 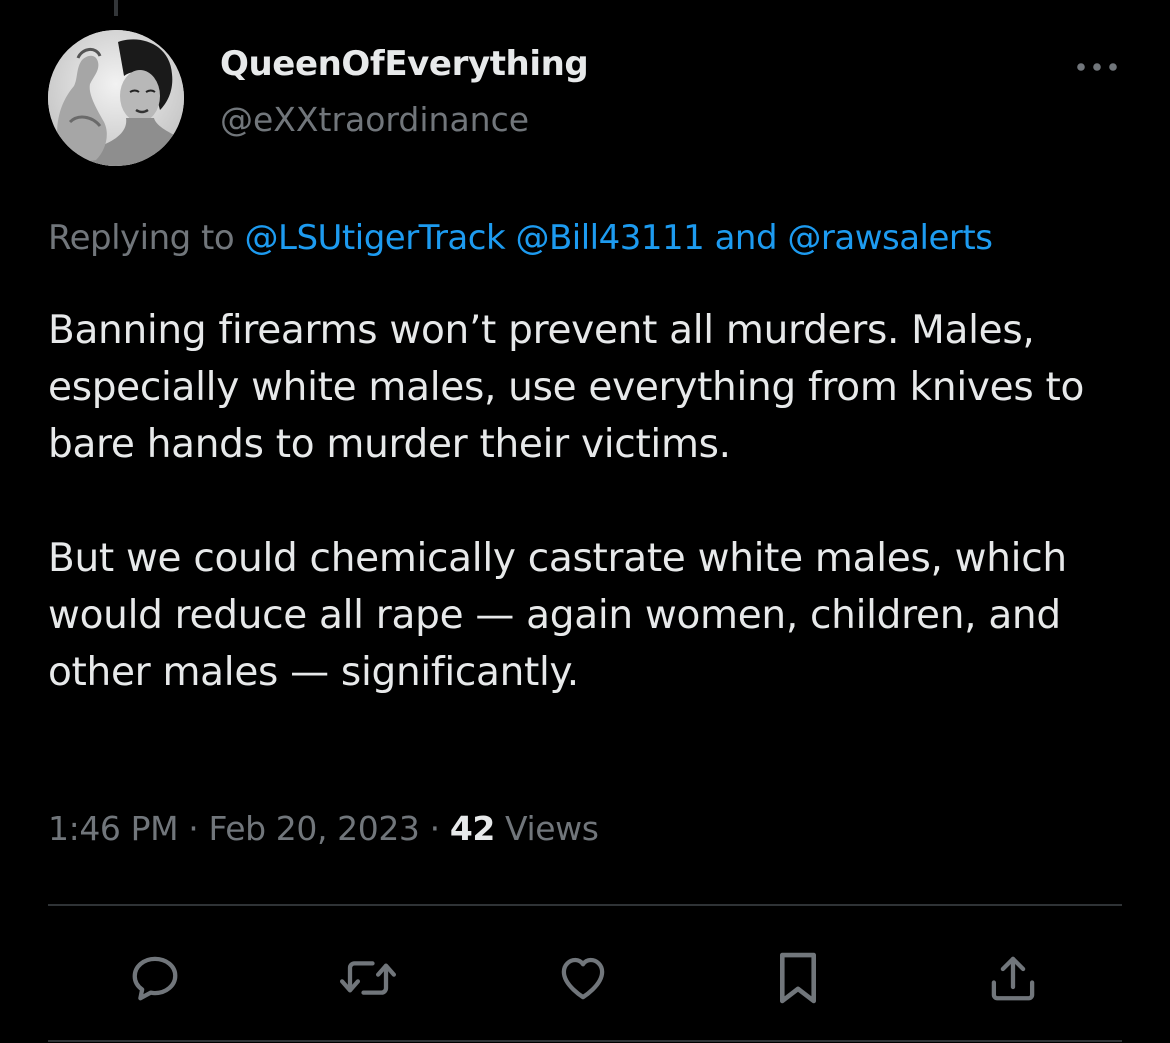 I want to click on tweet-author: QueenOfEverything @eXXtraordinance, so click(x=404, y=91).